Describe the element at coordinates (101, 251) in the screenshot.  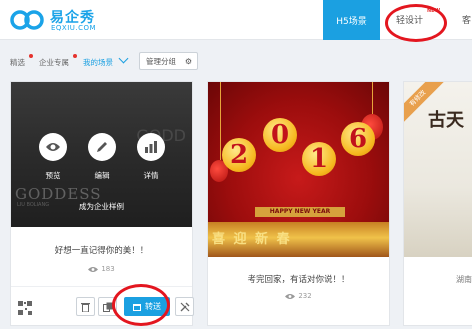
I see `scene-title: 好想一直记得你的美！！` at that location.